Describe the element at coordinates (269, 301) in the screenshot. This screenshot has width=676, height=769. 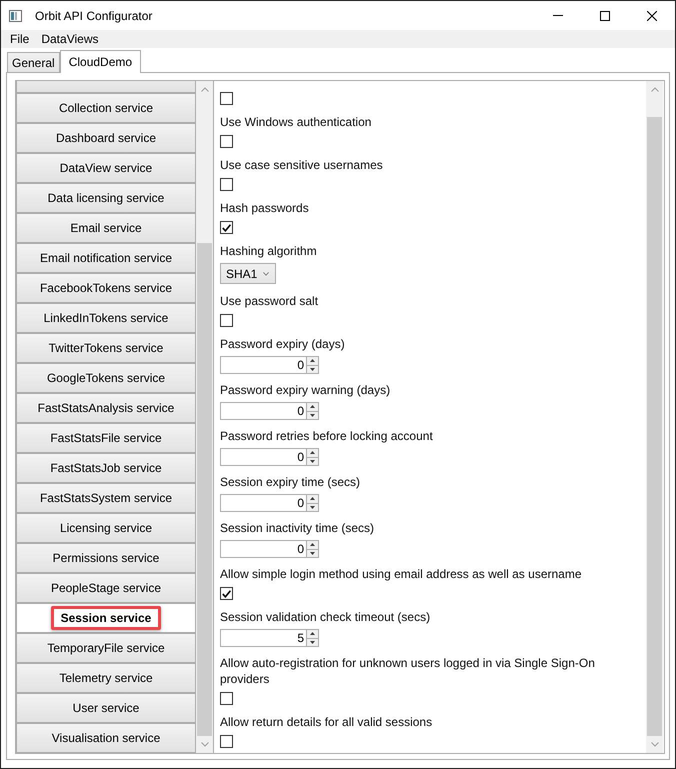
I see `setting-label: Use password salt` at that location.